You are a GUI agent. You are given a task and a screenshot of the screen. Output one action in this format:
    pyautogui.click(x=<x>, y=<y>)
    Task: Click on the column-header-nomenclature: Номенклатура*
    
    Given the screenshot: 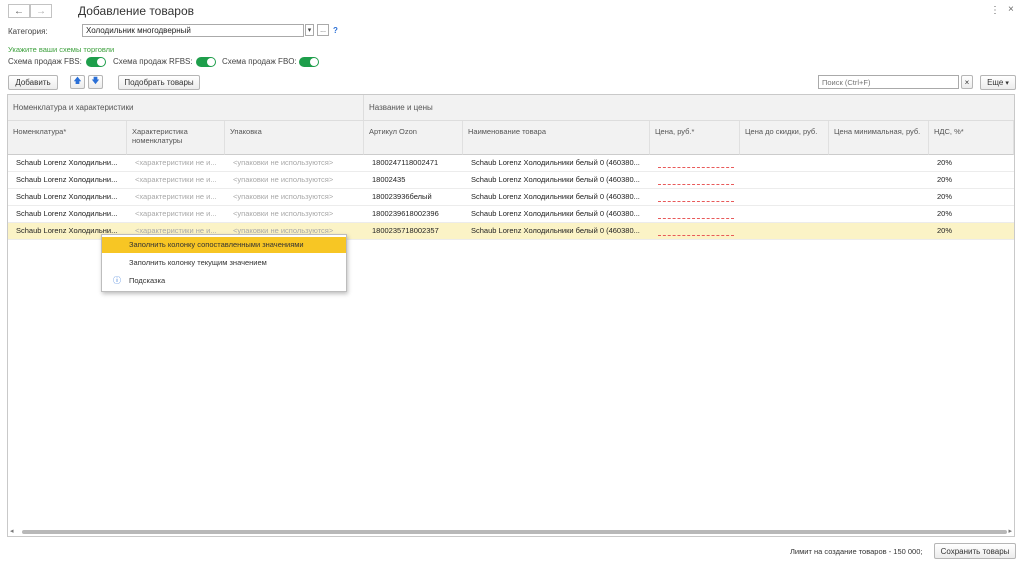 What is the action you would take?
    pyautogui.click(x=67, y=138)
    